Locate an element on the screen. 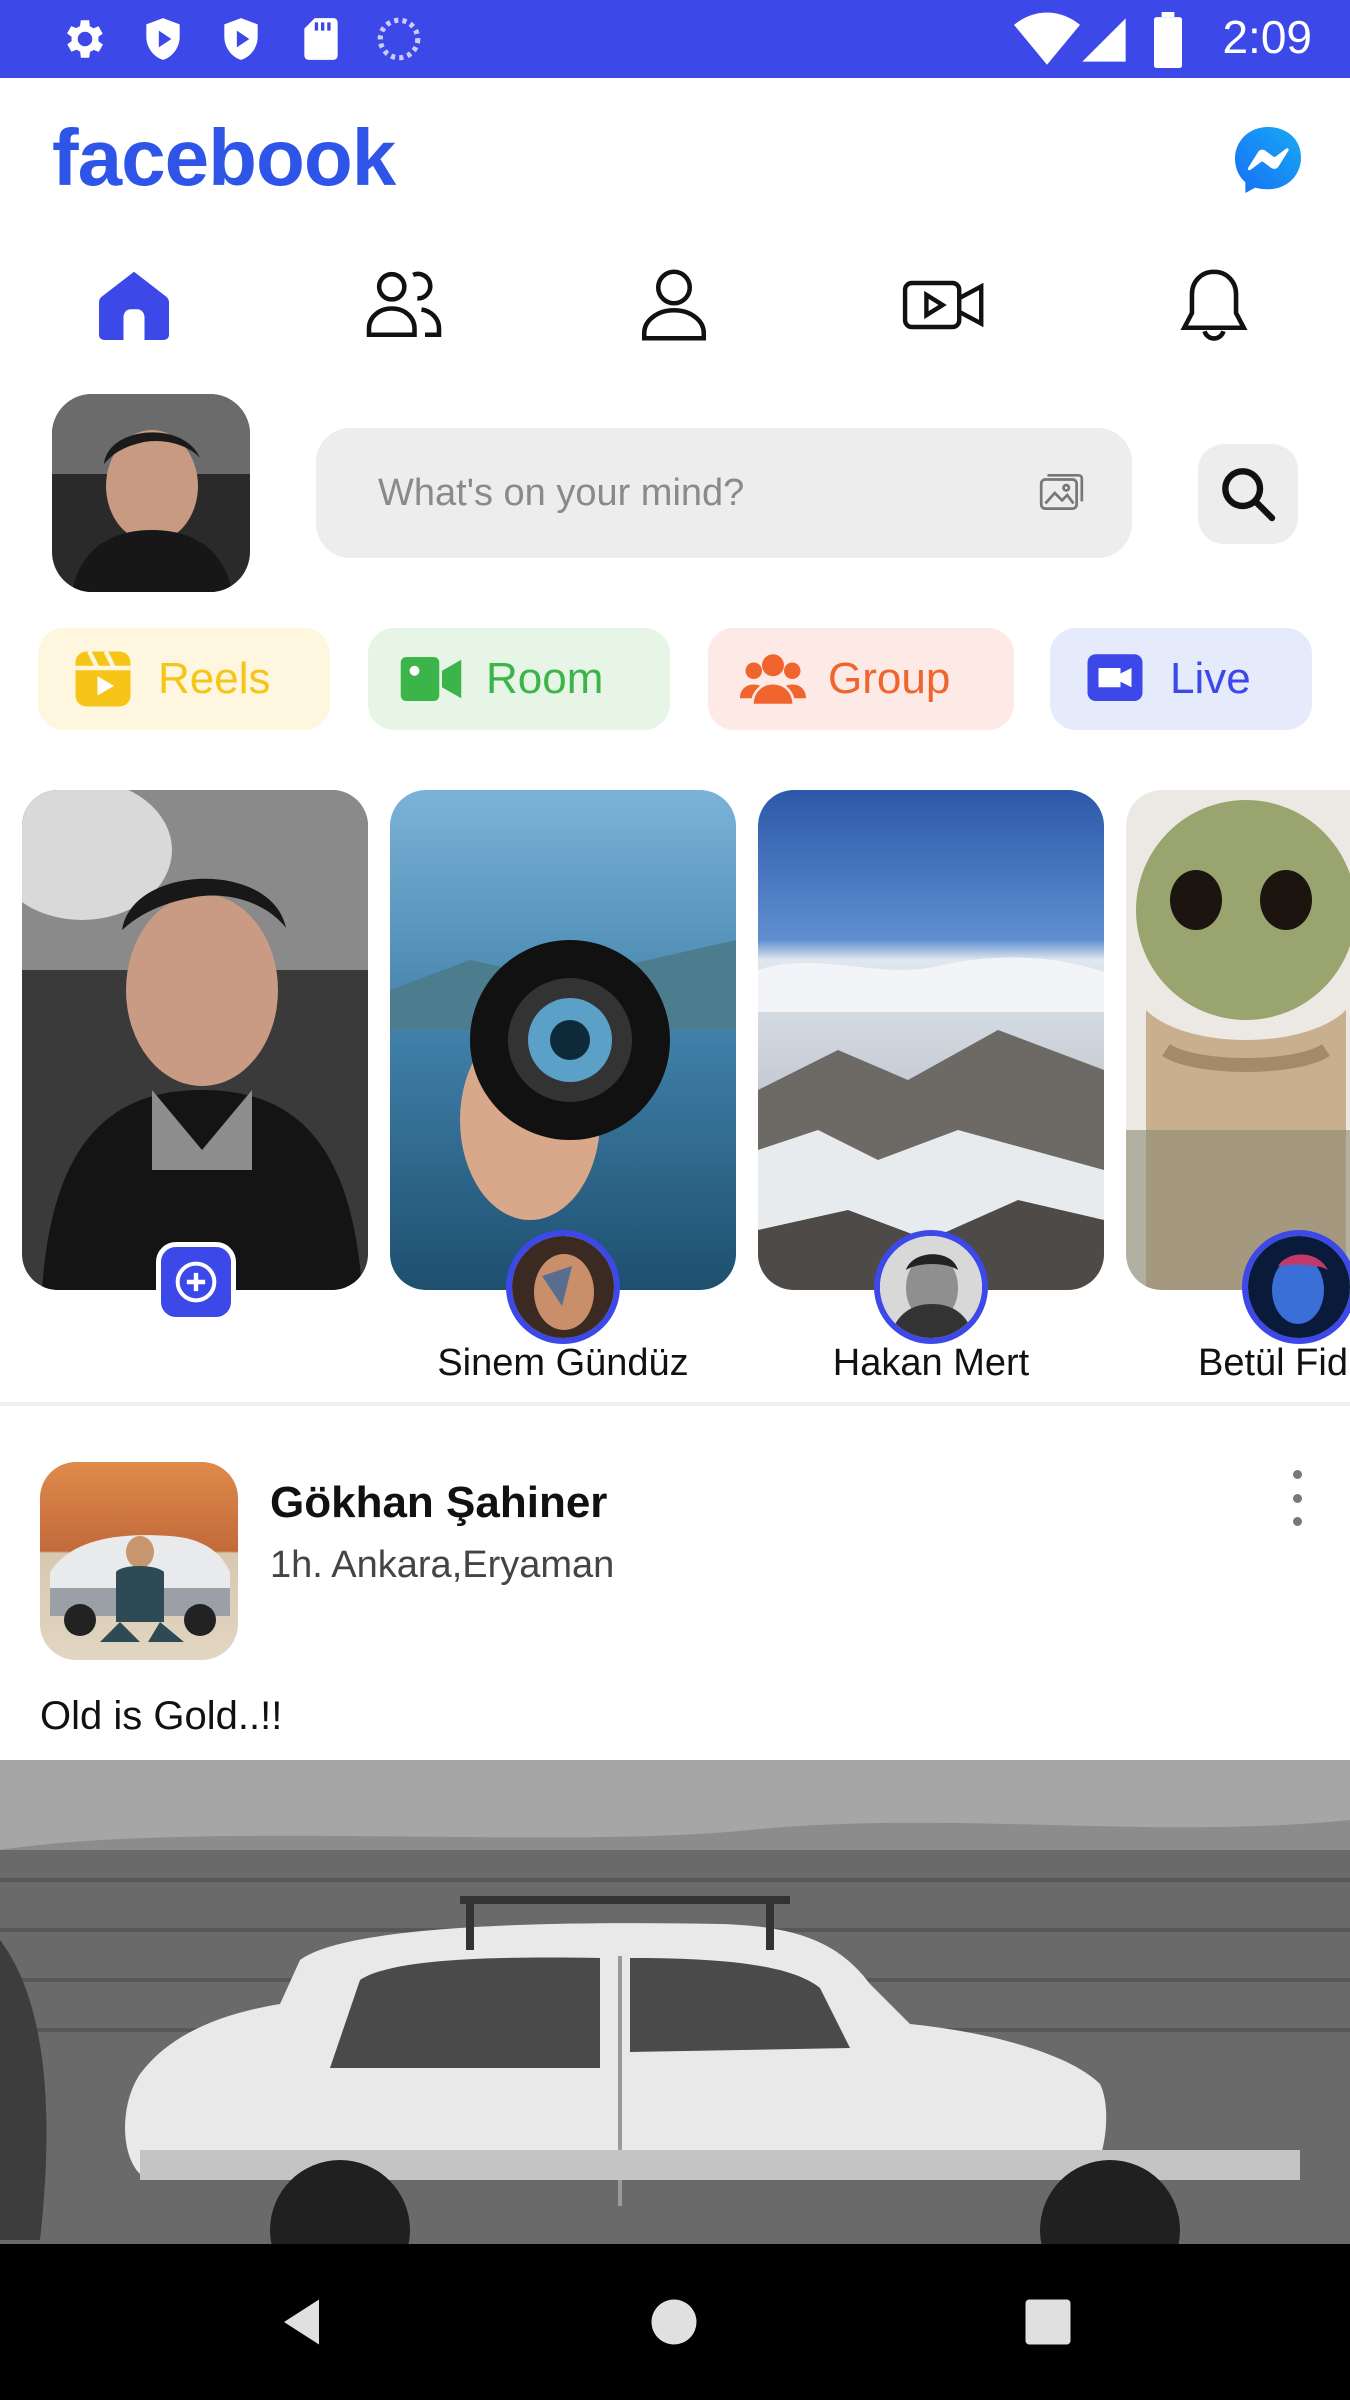  sd-card-icon is located at coordinates (321, 39).